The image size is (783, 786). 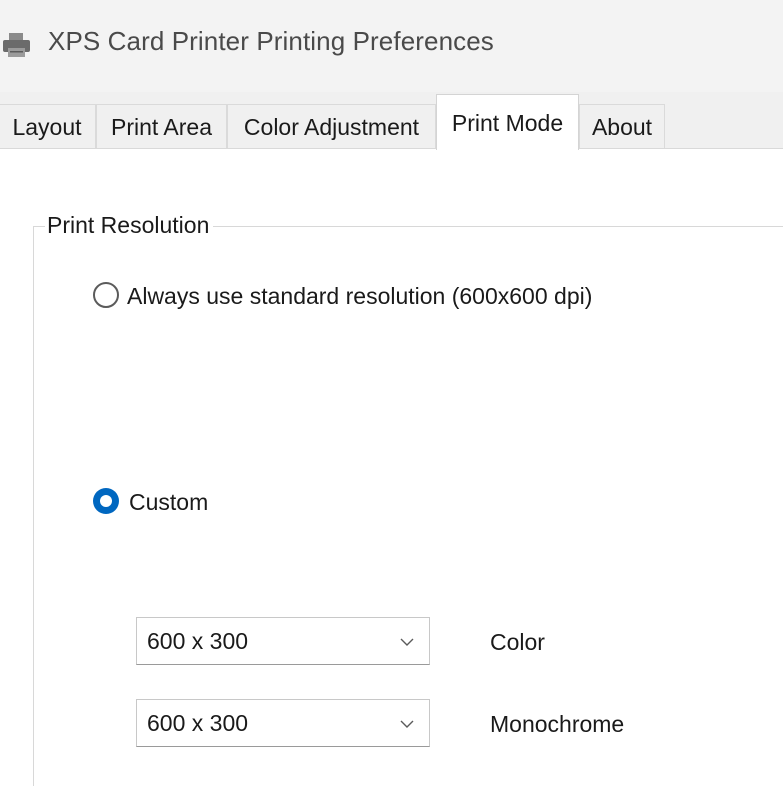 What do you see at coordinates (161, 126) in the screenshot?
I see `tab-print-area: Print Area` at bounding box center [161, 126].